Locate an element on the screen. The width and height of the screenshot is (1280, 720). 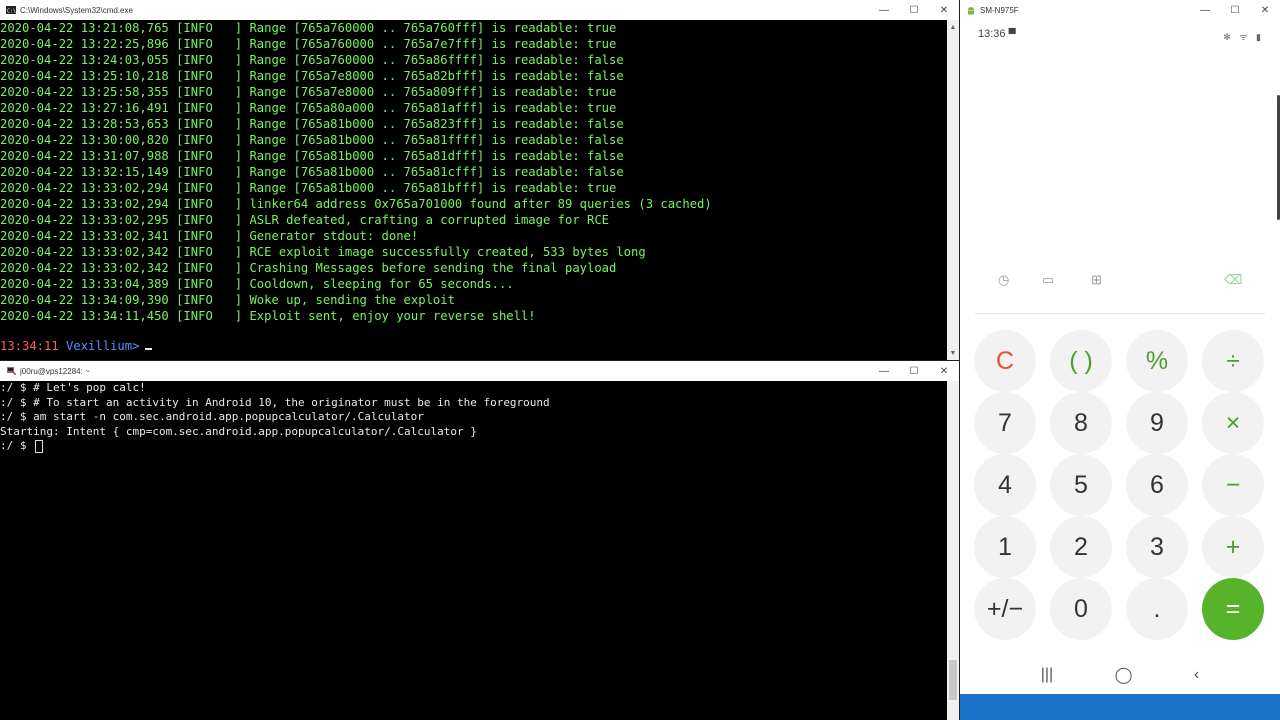
status-bar: 13:36 ▀ is located at coordinates (997, 34).